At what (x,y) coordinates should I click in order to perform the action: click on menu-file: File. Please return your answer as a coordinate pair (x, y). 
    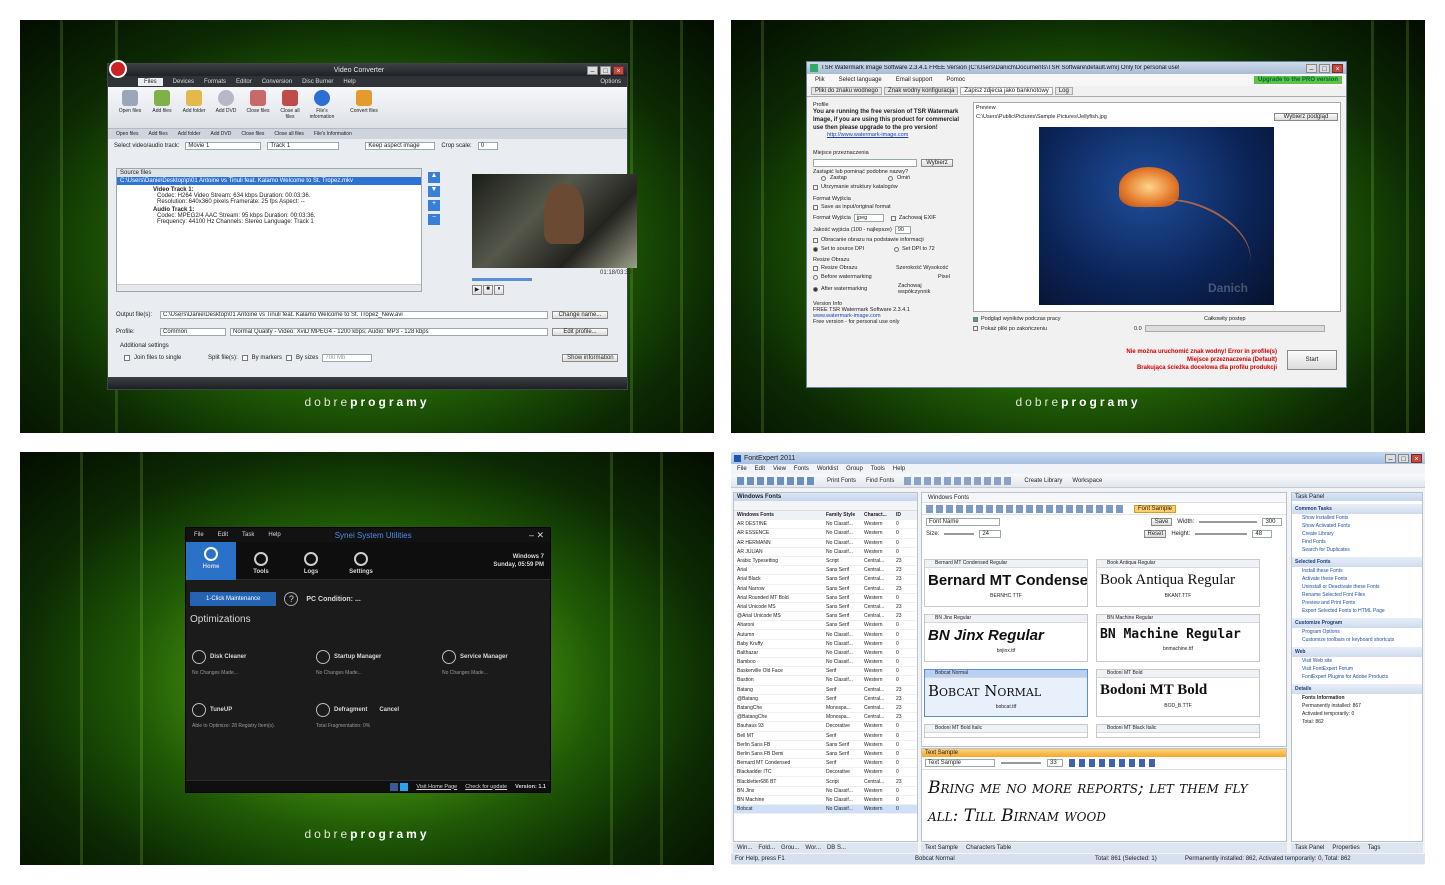
    Looking at the image, I should click on (742, 469).